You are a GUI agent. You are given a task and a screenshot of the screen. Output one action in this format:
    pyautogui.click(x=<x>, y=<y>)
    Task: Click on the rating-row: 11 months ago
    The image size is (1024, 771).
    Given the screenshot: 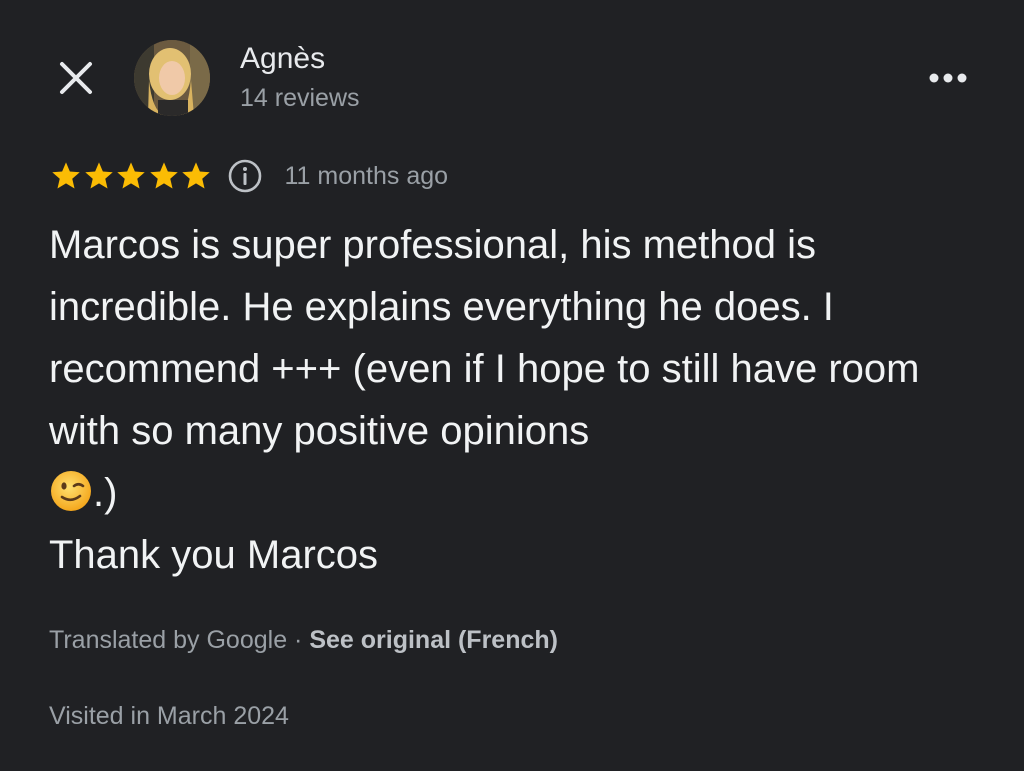 What is the action you would take?
    pyautogui.click(x=249, y=176)
    